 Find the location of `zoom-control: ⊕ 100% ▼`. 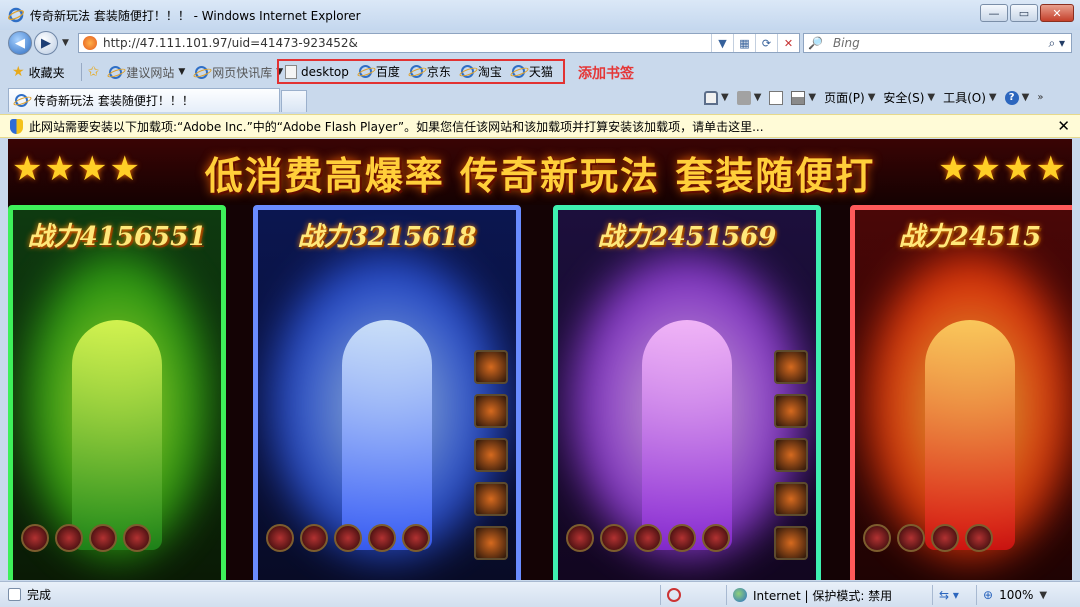

zoom-control: ⊕ 100% ▼ is located at coordinates (1024, 595).